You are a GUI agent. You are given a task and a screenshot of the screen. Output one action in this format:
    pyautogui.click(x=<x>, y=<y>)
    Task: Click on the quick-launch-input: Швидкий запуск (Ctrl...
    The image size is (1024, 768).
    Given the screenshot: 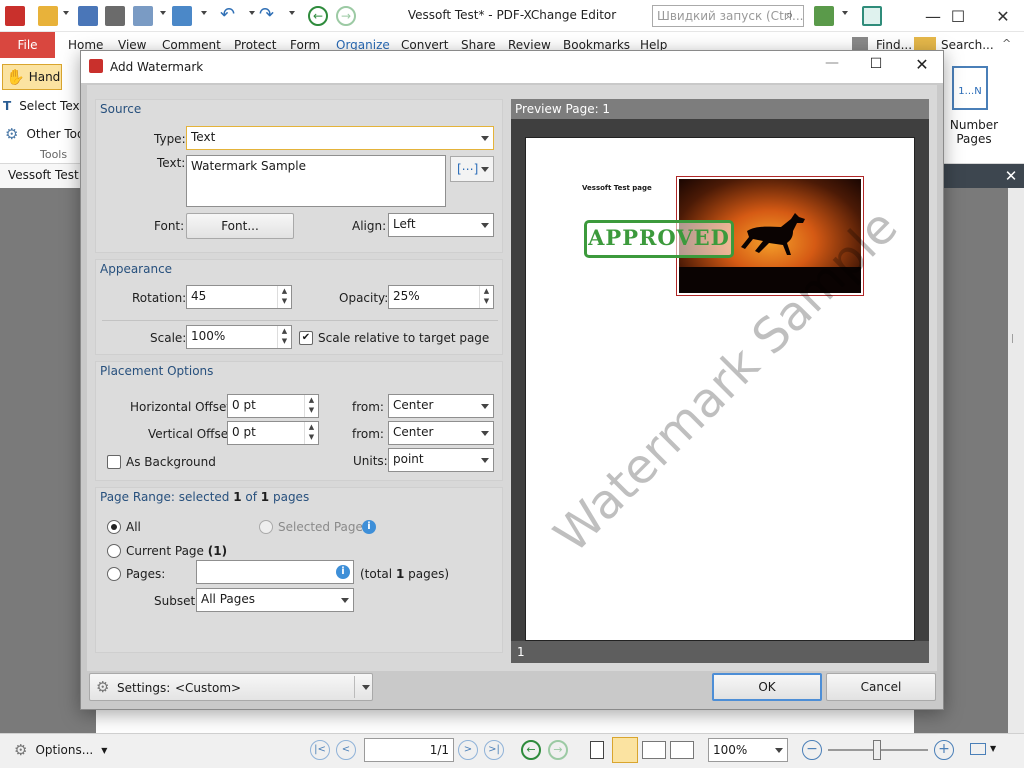 What is the action you would take?
    pyautogui.click(x=728, y=16)
    